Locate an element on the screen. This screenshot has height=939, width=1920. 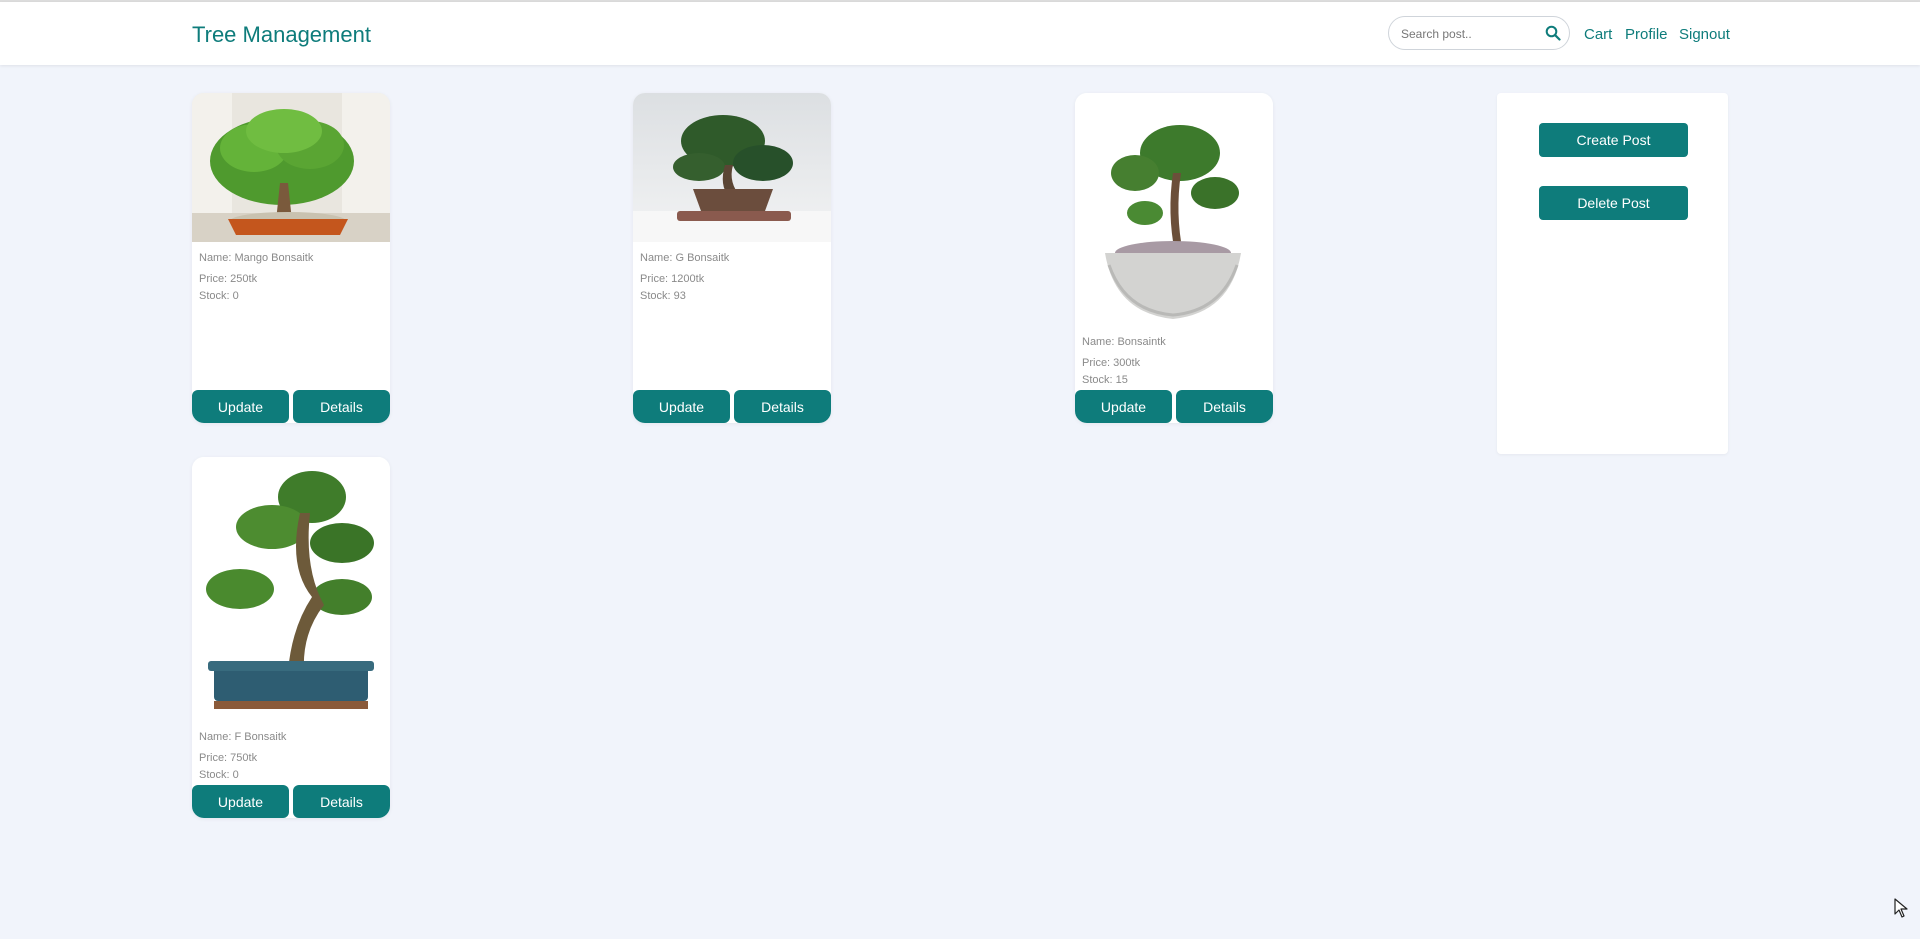
product-name: Name: Bonsaintk is located at coordinates (1124, 342).